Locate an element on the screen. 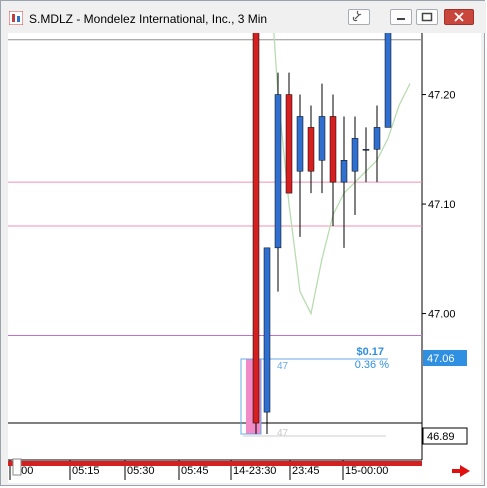 The height and width of the screenshot is (488, 487). link-icon is located at coordinates (357, 16).